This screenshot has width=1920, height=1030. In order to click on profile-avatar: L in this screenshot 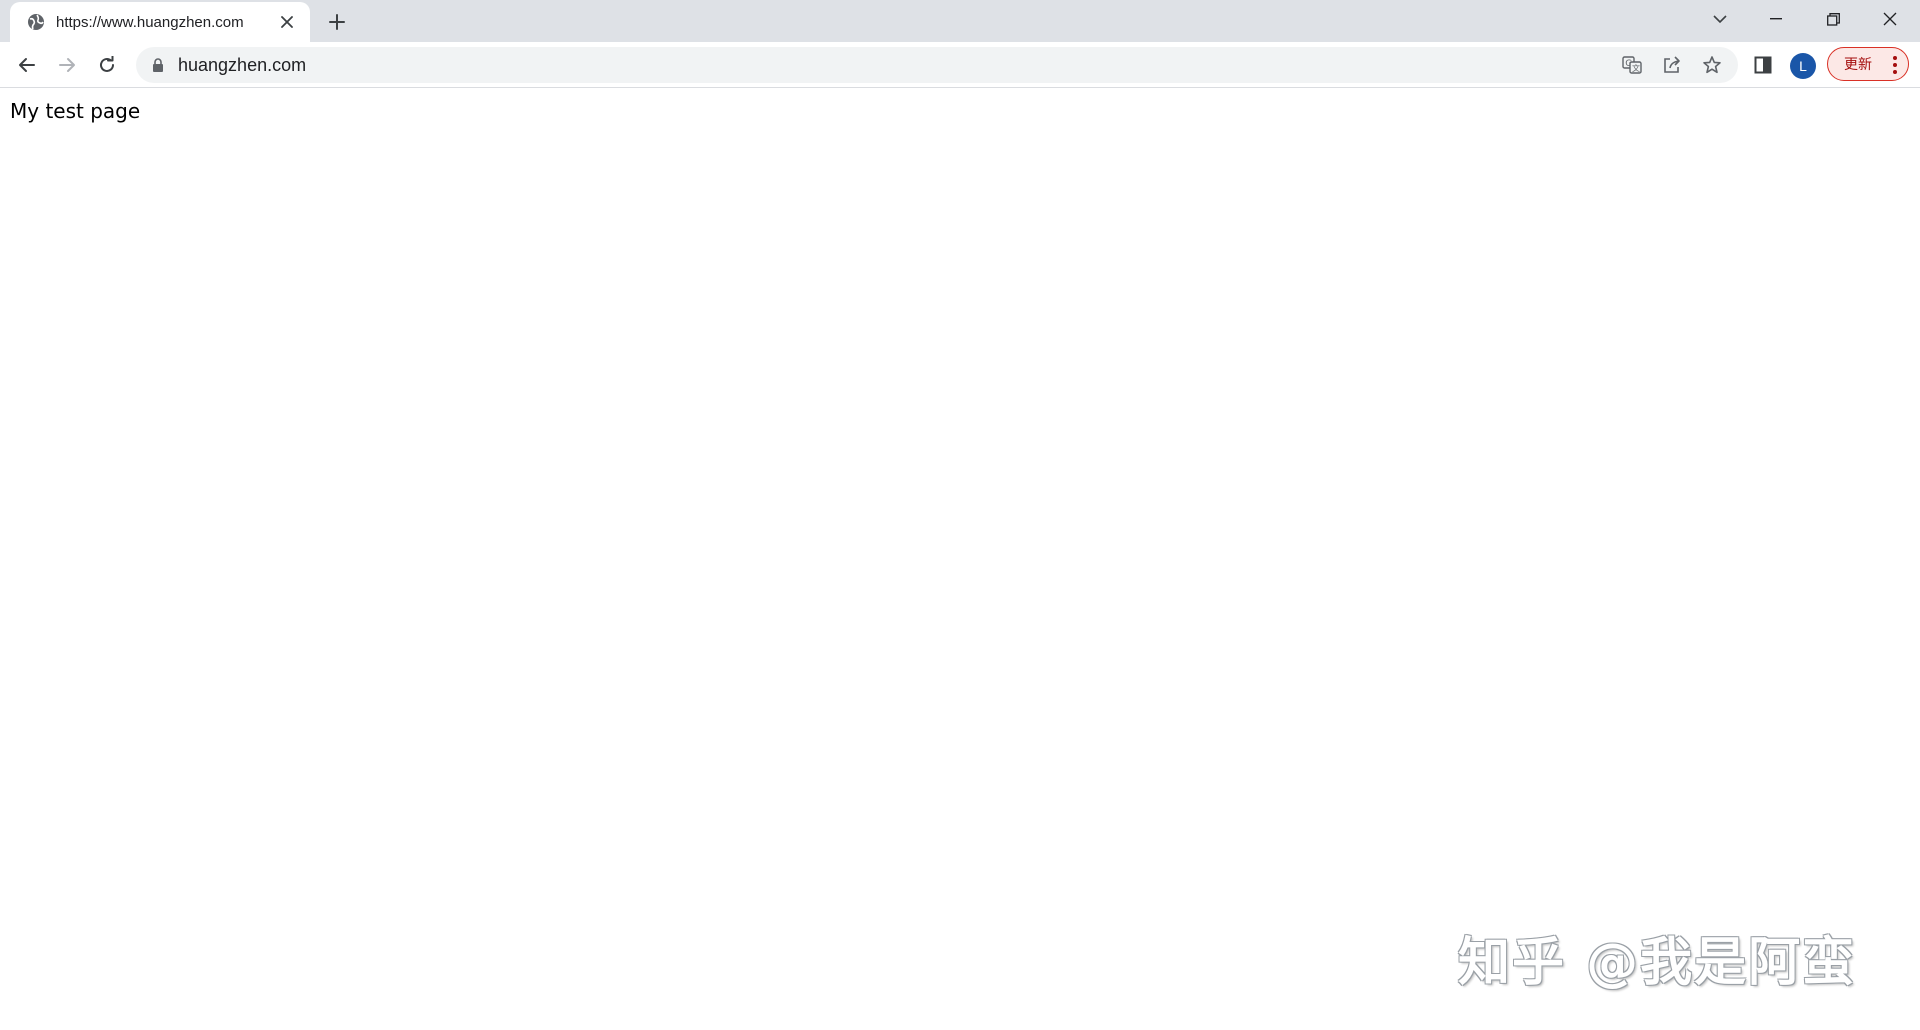, I will do `click(1803, 66)`.